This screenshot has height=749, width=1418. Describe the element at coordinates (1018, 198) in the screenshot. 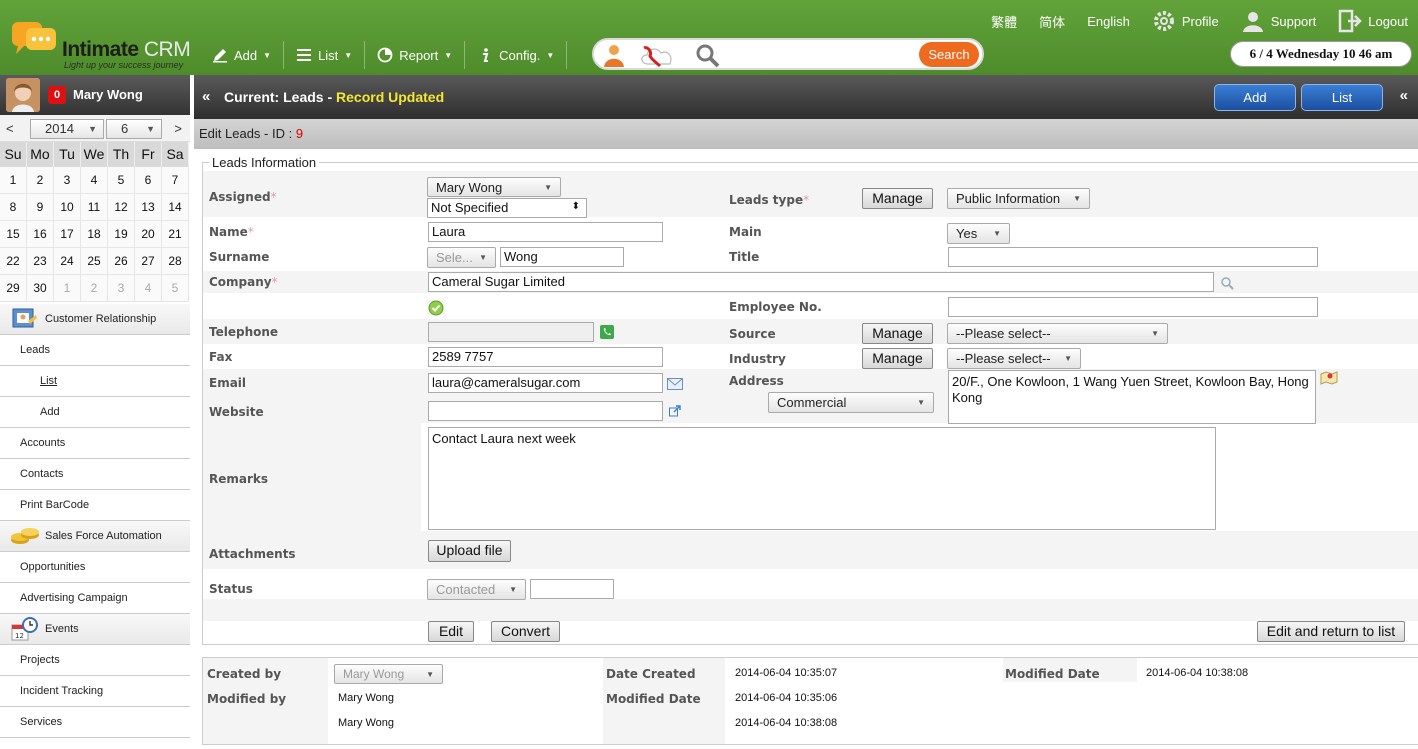

I see `leads-type-select: Public Information ▼` at that location.